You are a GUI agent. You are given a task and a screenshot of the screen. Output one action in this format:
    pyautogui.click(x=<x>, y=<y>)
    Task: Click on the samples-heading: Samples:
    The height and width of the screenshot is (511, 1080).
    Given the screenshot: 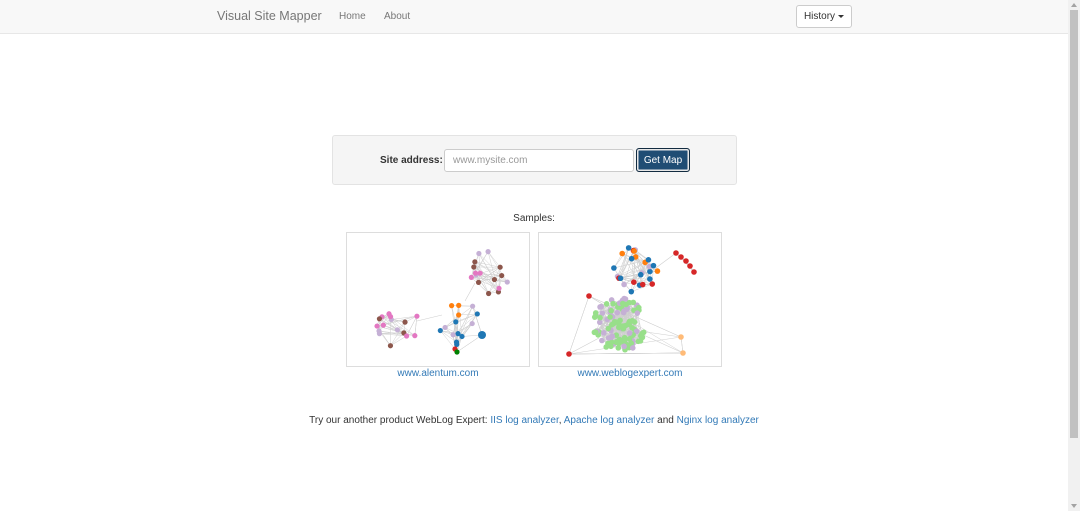 What is the action you would take?
    pyautogui.click(x=534, y=218)
    